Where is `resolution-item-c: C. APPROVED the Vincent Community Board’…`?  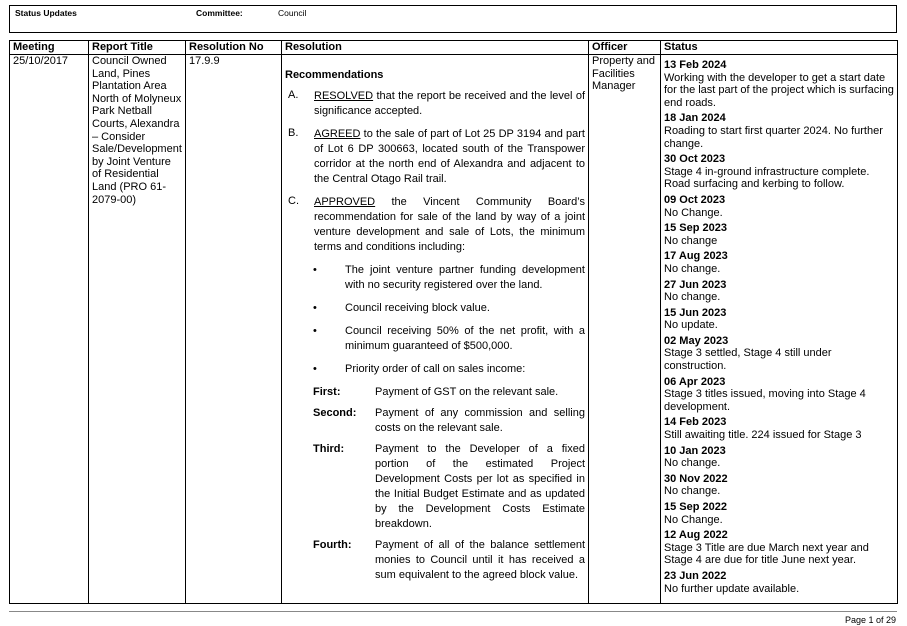
resolution-item-c: C. APPROVED the Vincent Community Board’… is located at coordinates (436, 223).